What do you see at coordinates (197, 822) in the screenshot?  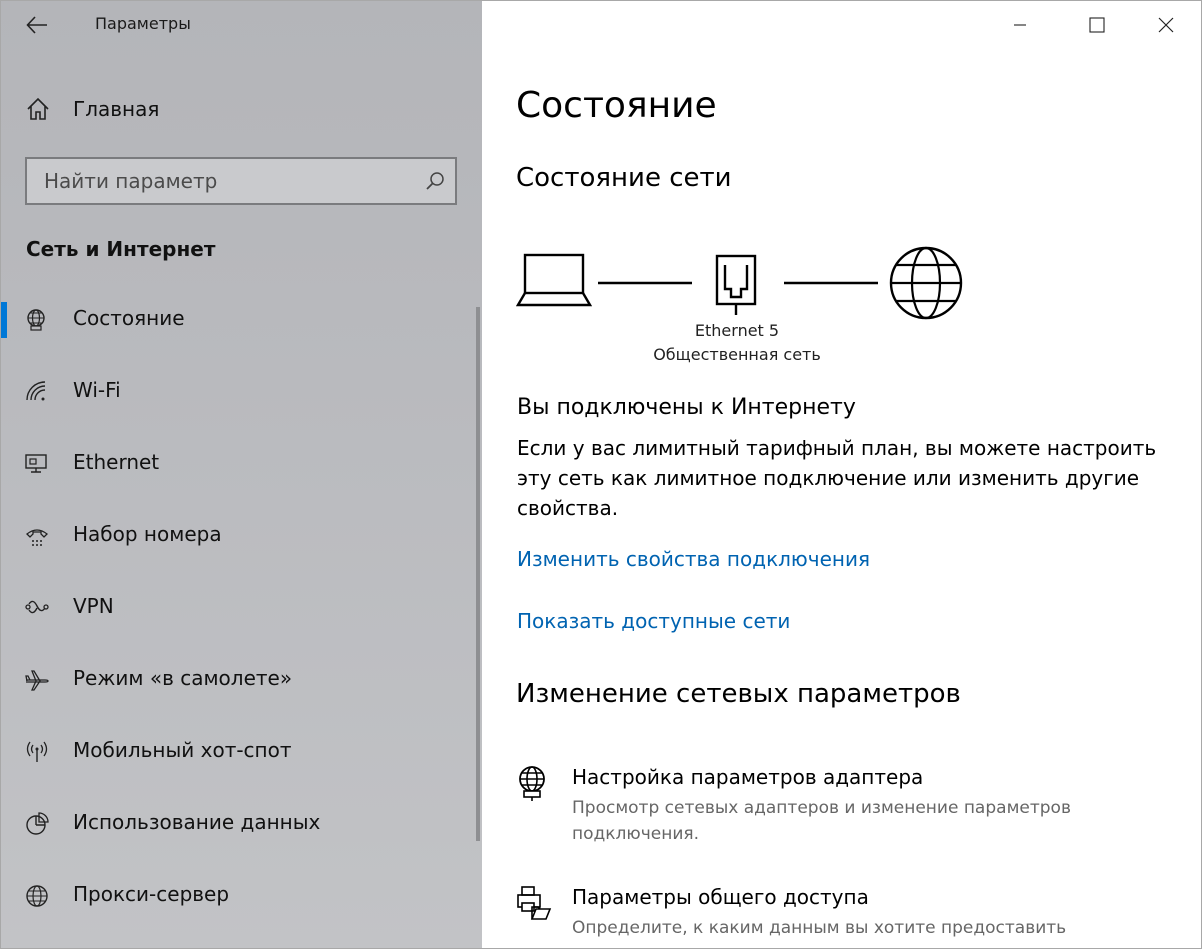 I see `sidebar-item-label: Использование данных` at bounding box center [197, 822].